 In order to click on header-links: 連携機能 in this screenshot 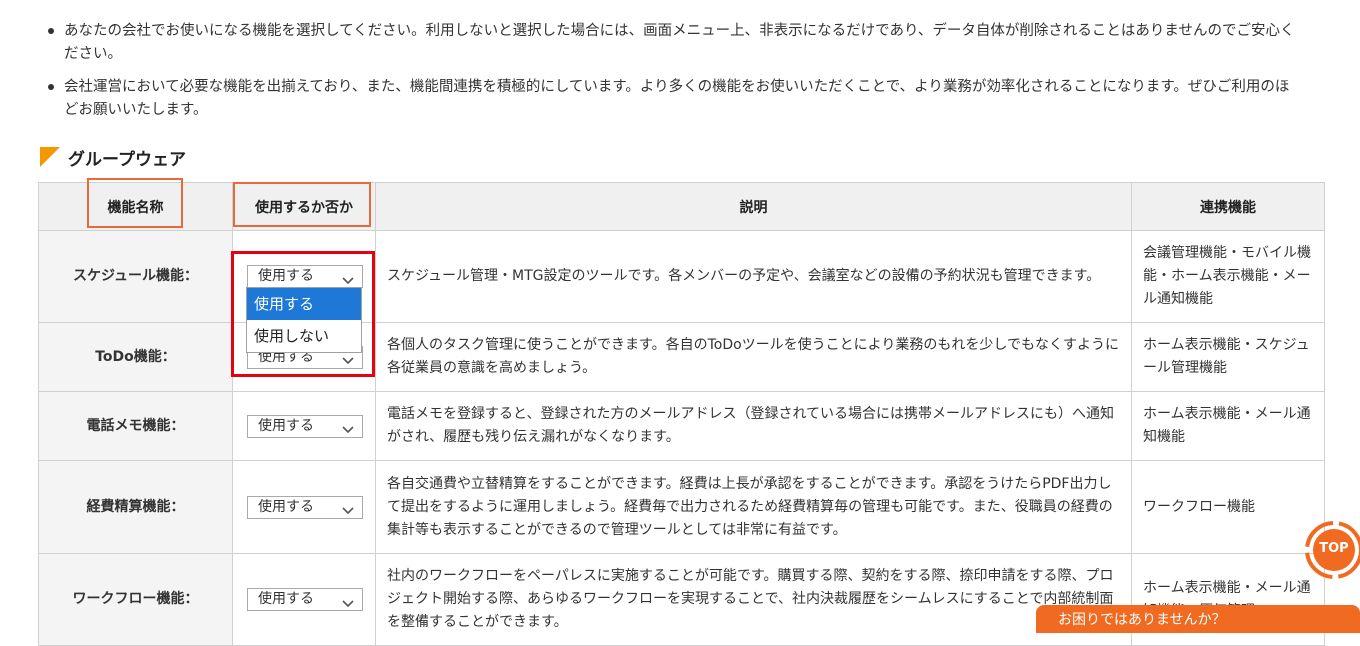, I will do `click(1228, 206)`.